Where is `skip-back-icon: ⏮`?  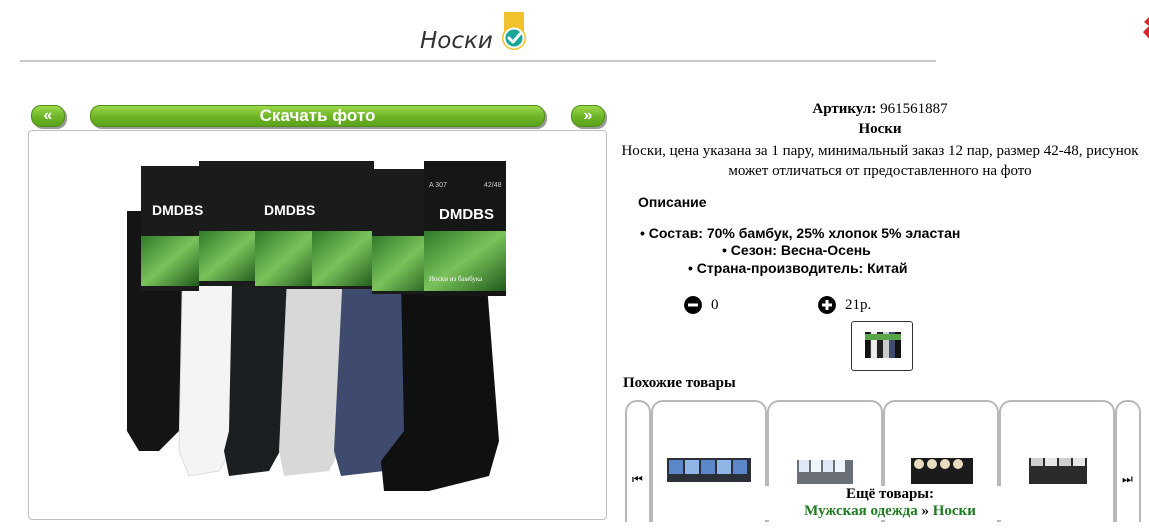
skip-back-icon: ⏮ is located at coordinates (637, 479).